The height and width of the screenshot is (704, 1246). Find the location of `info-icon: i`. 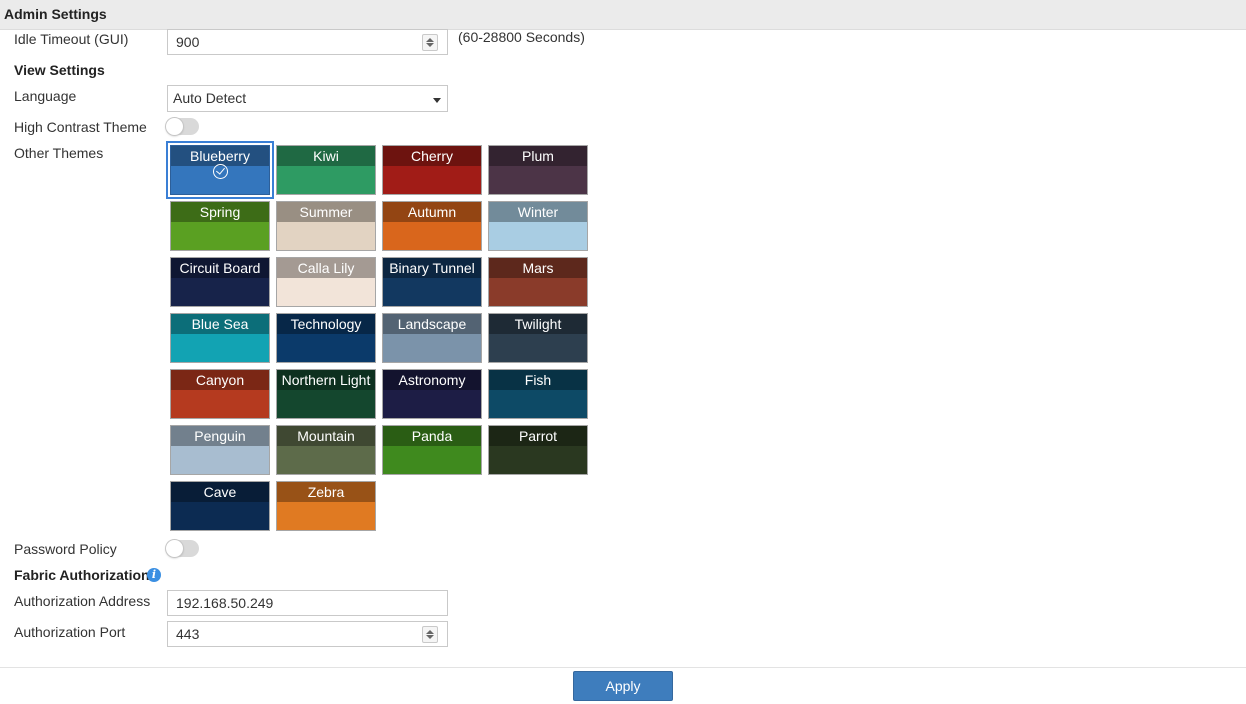

info-icon: i is located at coordinates (154, 575).